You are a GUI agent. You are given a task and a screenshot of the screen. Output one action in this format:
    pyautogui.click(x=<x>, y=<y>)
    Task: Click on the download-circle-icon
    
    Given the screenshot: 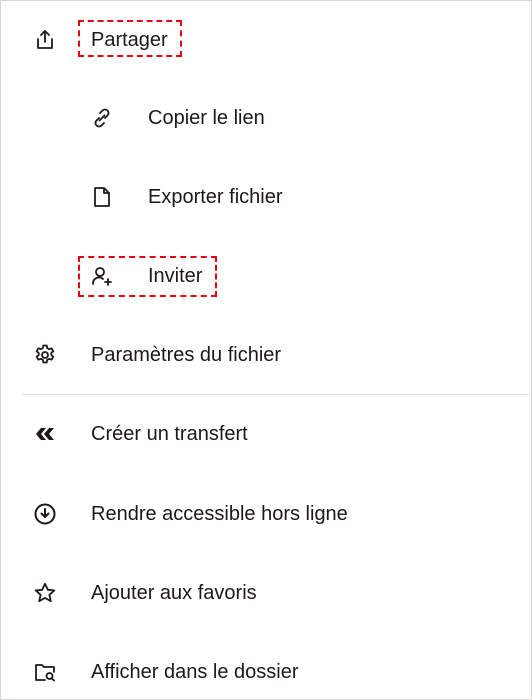 What is the action you would take?
    pyautogui.click(x=45, y=514)
    